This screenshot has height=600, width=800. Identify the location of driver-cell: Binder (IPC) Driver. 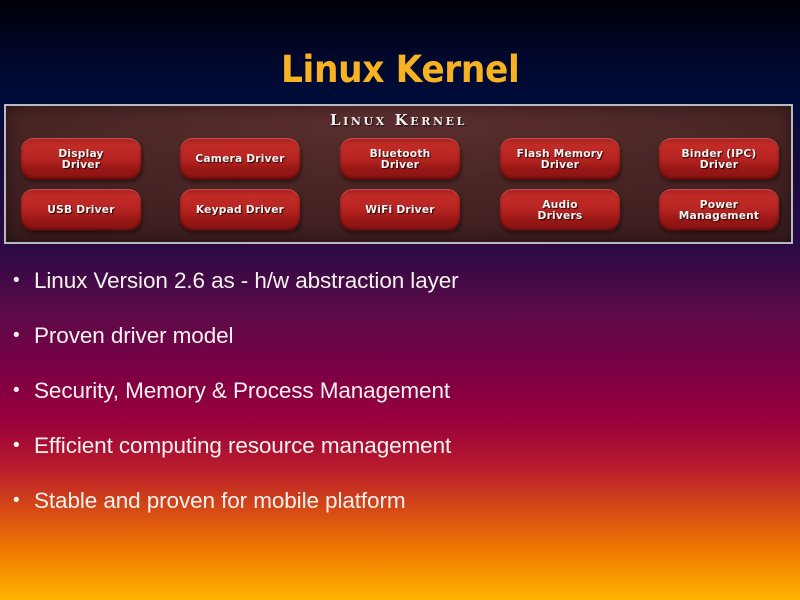
(719, 159).